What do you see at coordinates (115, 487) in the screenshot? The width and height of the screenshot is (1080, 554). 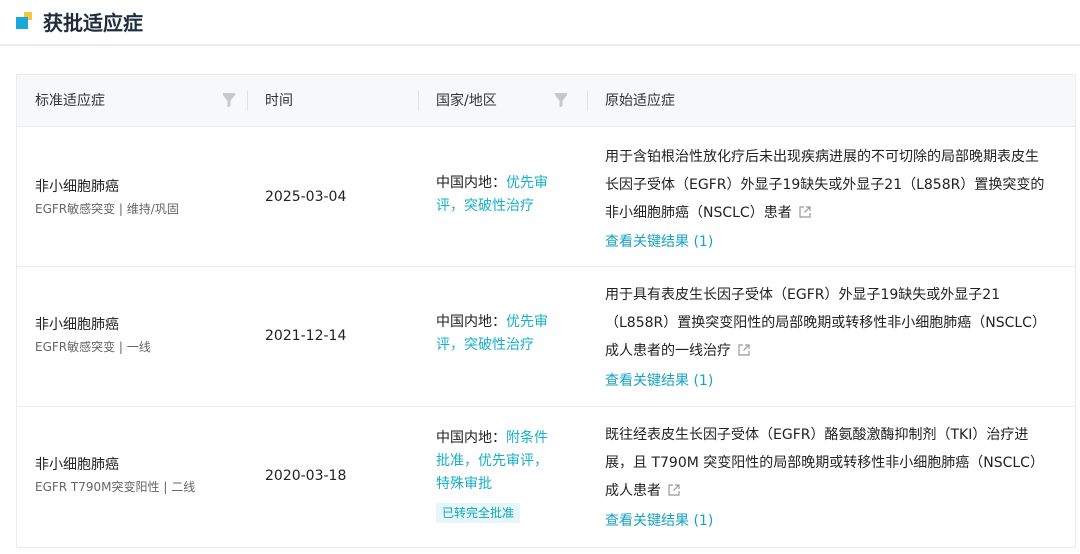 I see `indication-subtype: EGFR T790M突变阳性 | 二线` at bounding box center [115, 487].